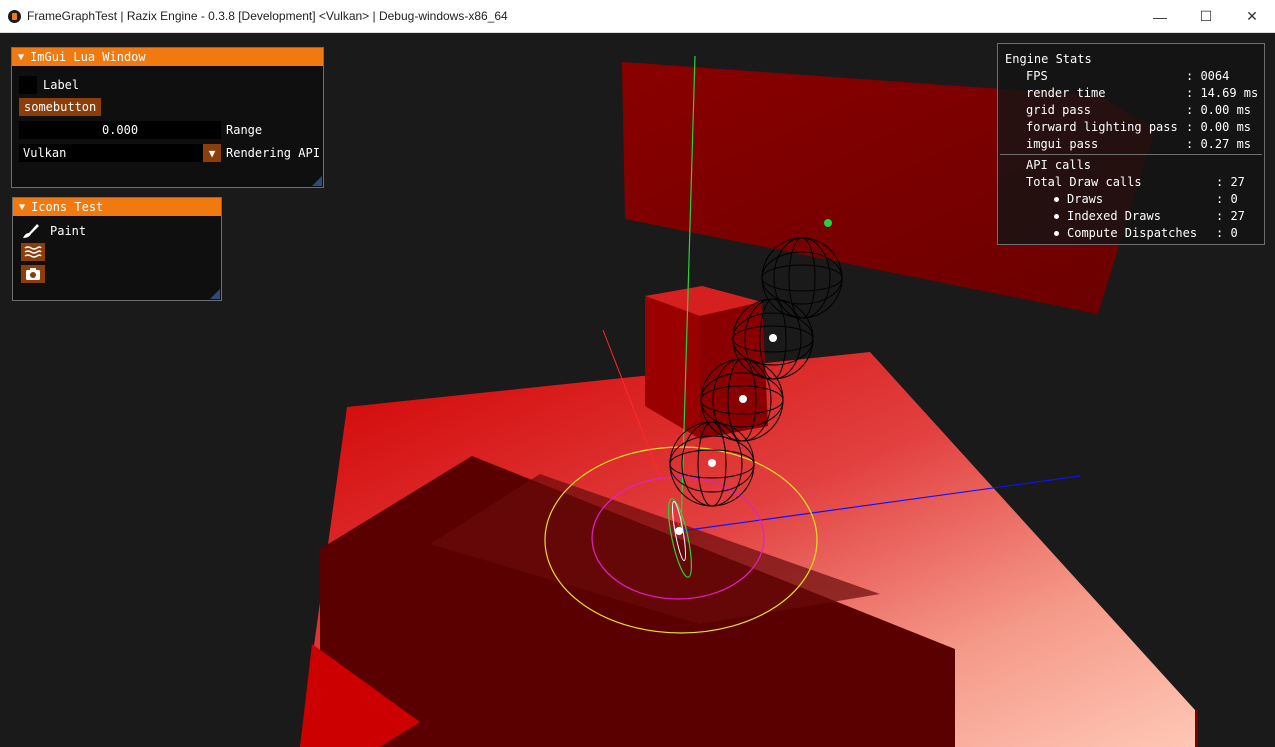 The height and width of the screenshot is (747, 1275). Describe the element at coordinates (1048, 59) in the screenshot. I see `engine-stats-title: Engine Stats` at that location.